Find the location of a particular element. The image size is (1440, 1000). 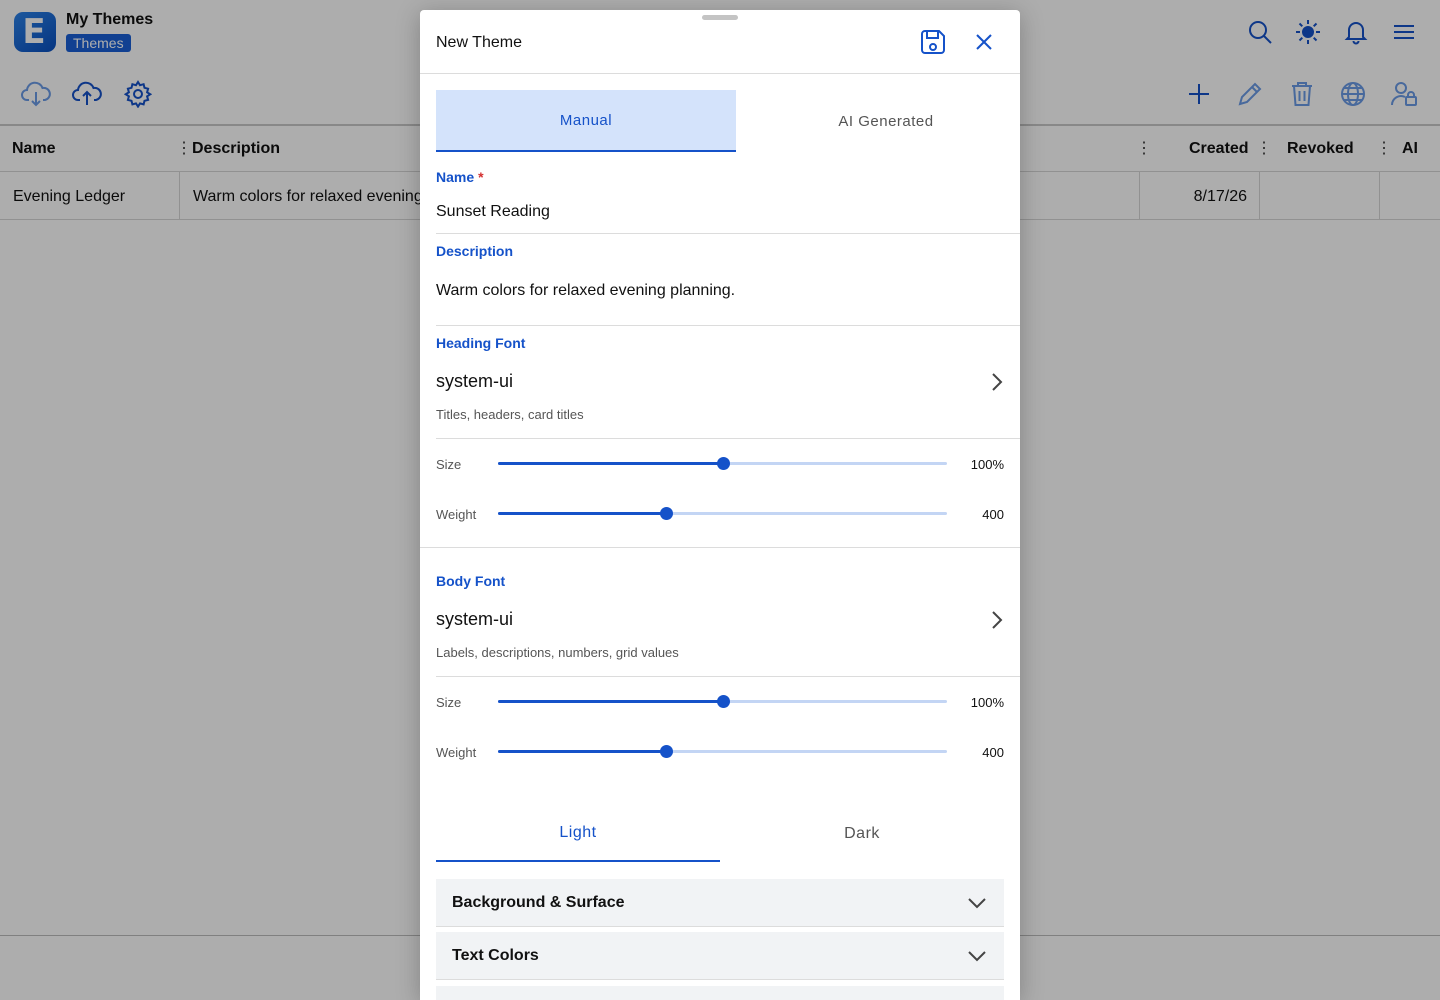

body-weight-value: 400 is located at coordinates (993, 752).